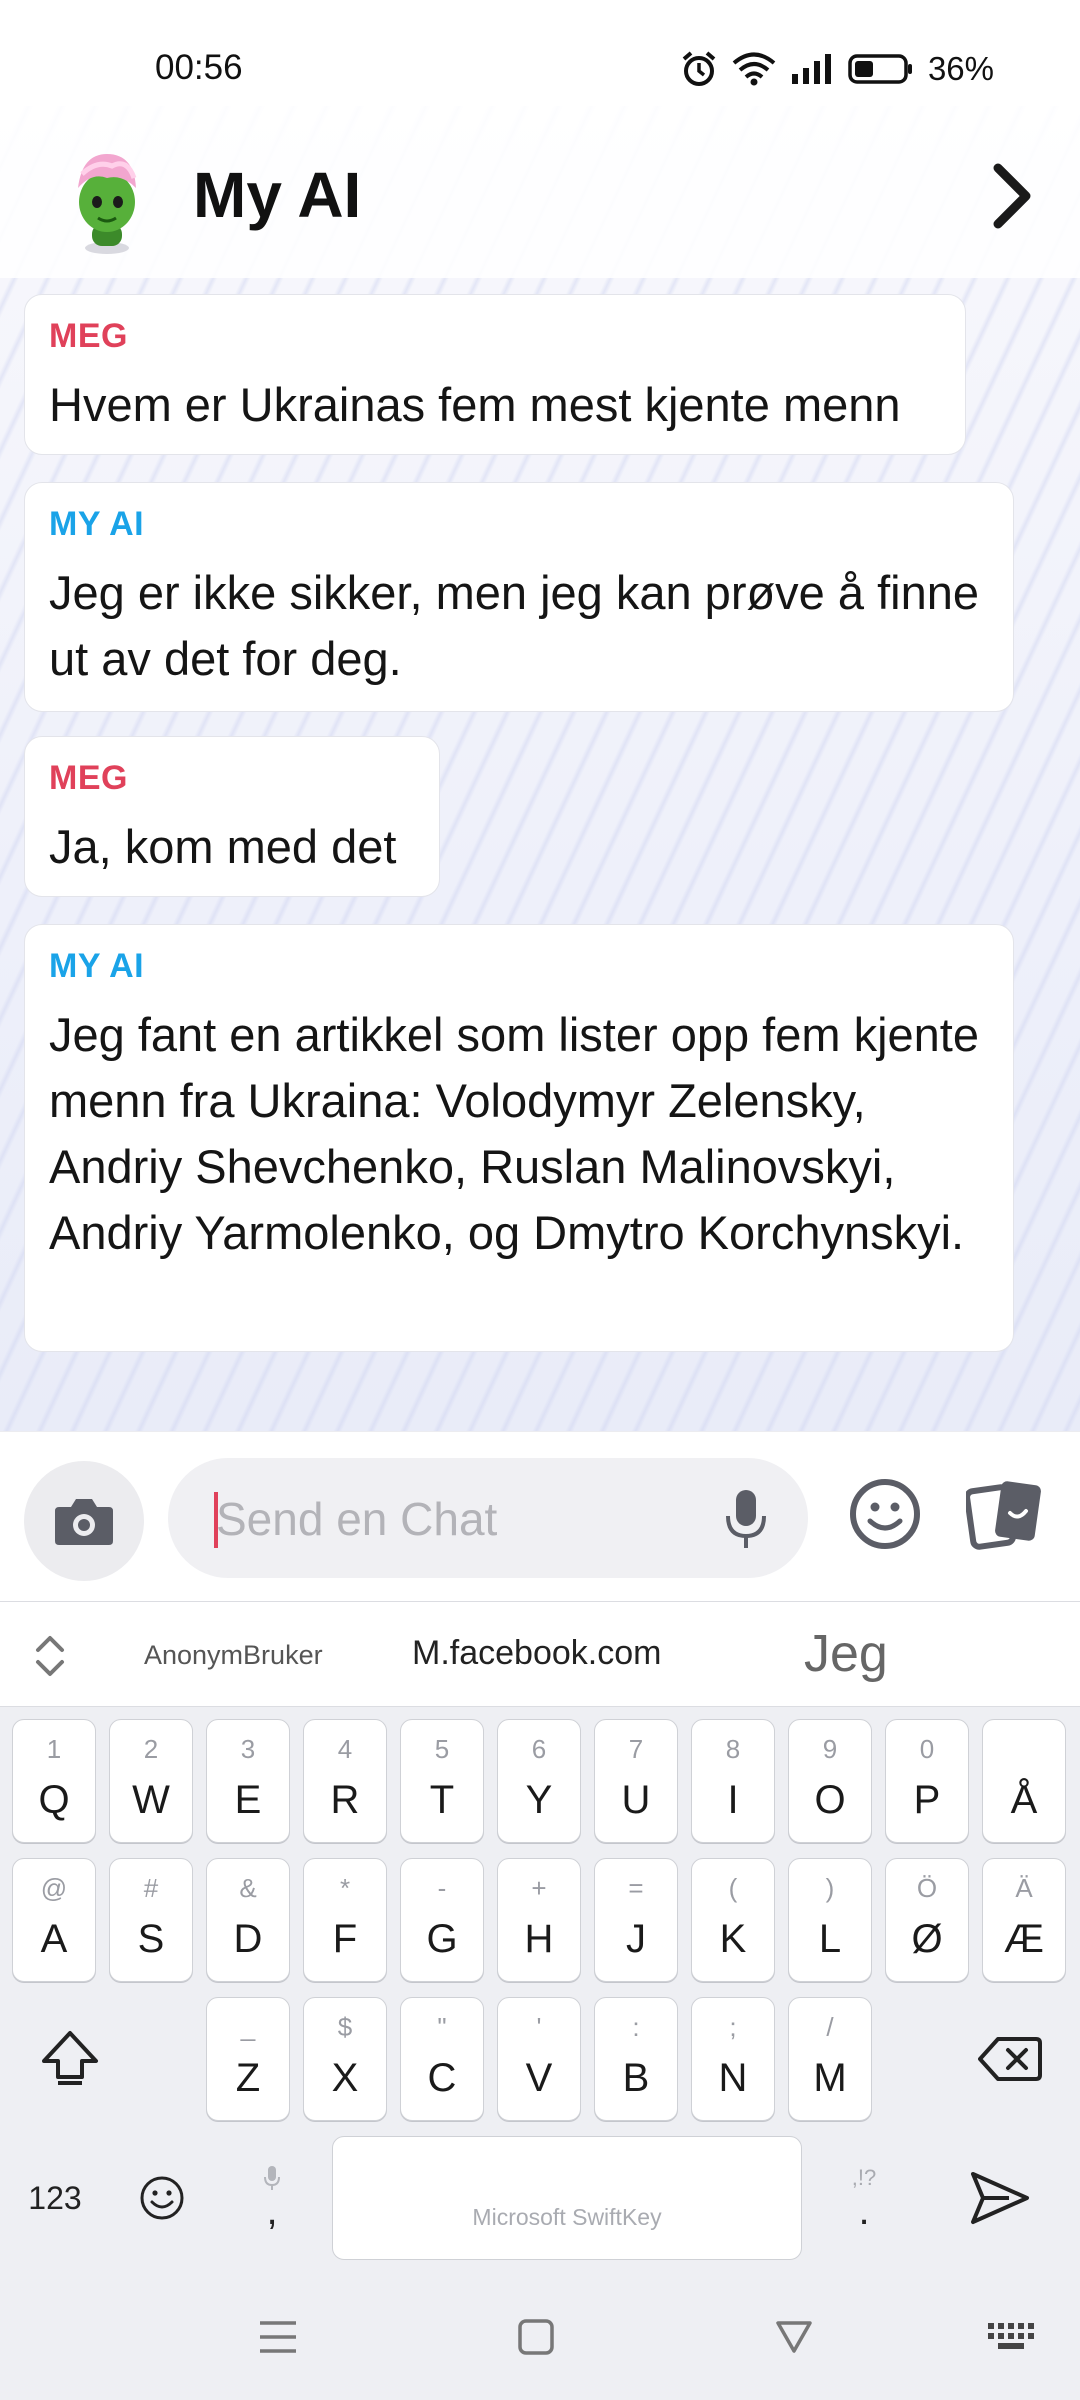 The height and width of the screenshot is (2400, 1080). I want to click on key-r: 4R, so click(345, 1781).